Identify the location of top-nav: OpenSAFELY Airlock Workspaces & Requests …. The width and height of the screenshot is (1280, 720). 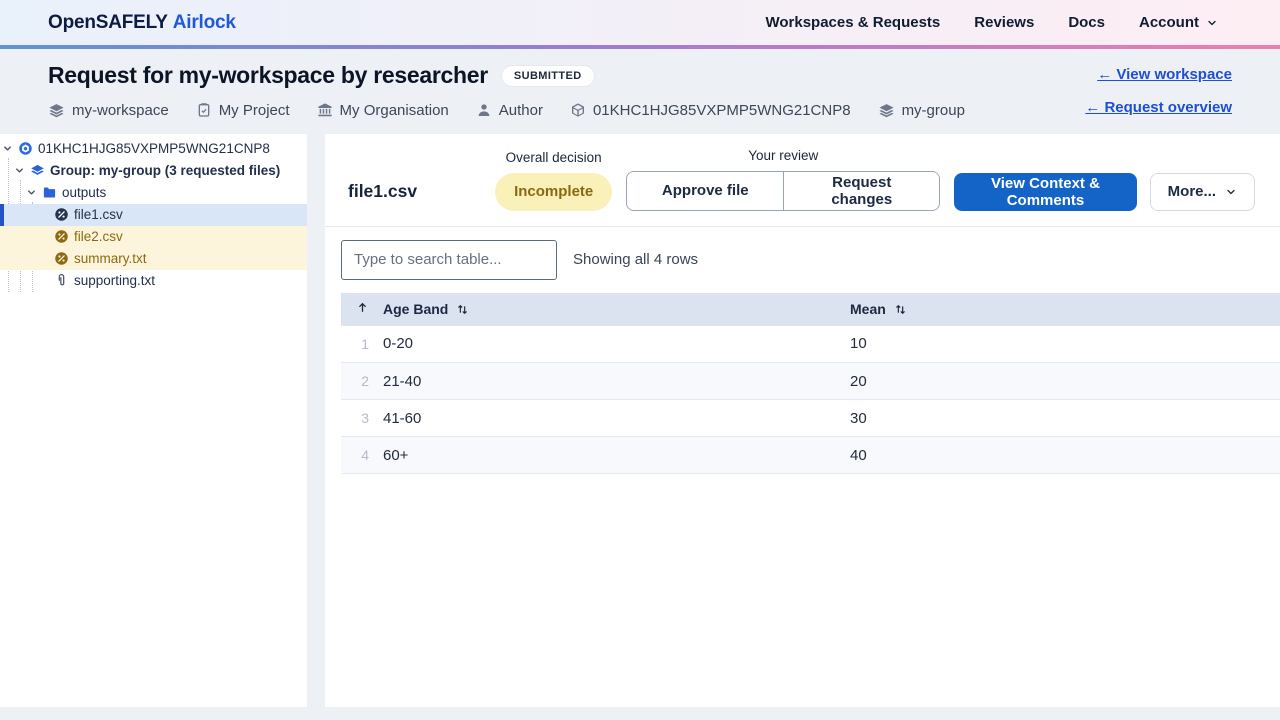
(640, 22).